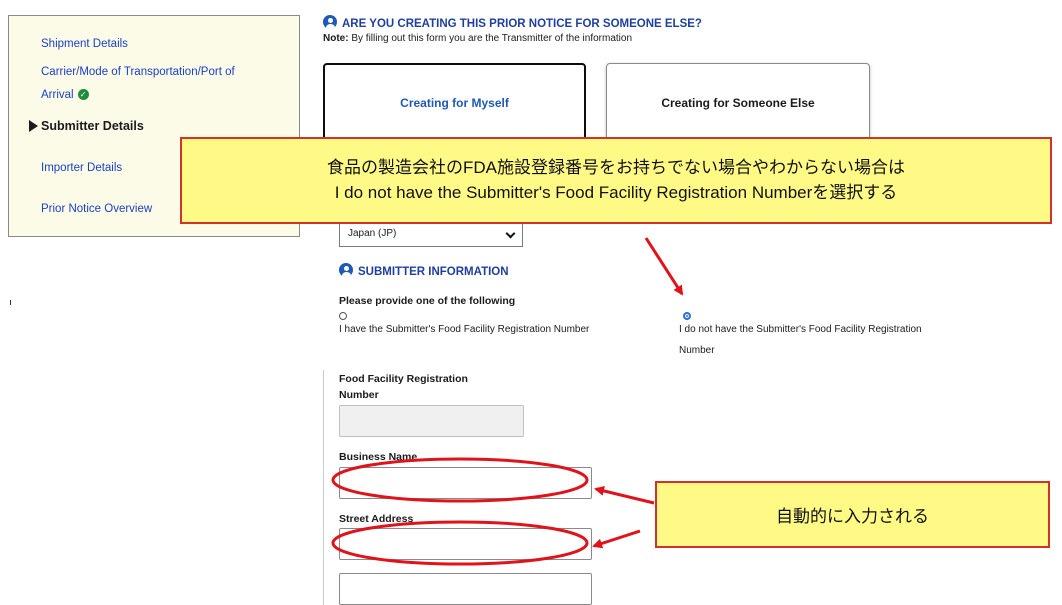 The width and height of the screenshot is (1062, 605). What do you see at coordinates (616, 539) in the screenshot?
I see `annotation-arrow-to-street-address` at bounding box center [616, 539].